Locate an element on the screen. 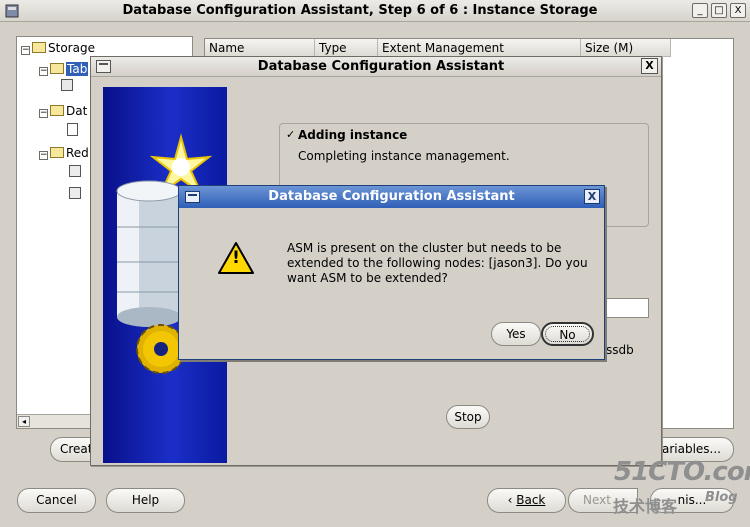  tree-item-file is located at coordinates (67, 87).